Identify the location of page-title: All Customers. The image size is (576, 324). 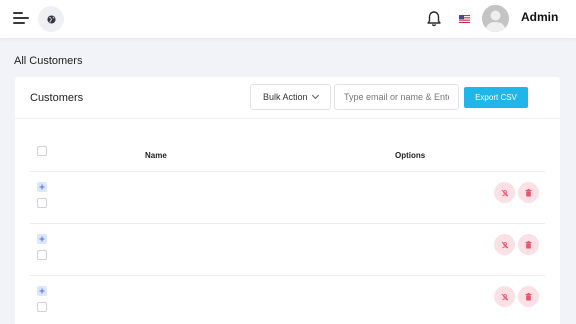
(48, 61).